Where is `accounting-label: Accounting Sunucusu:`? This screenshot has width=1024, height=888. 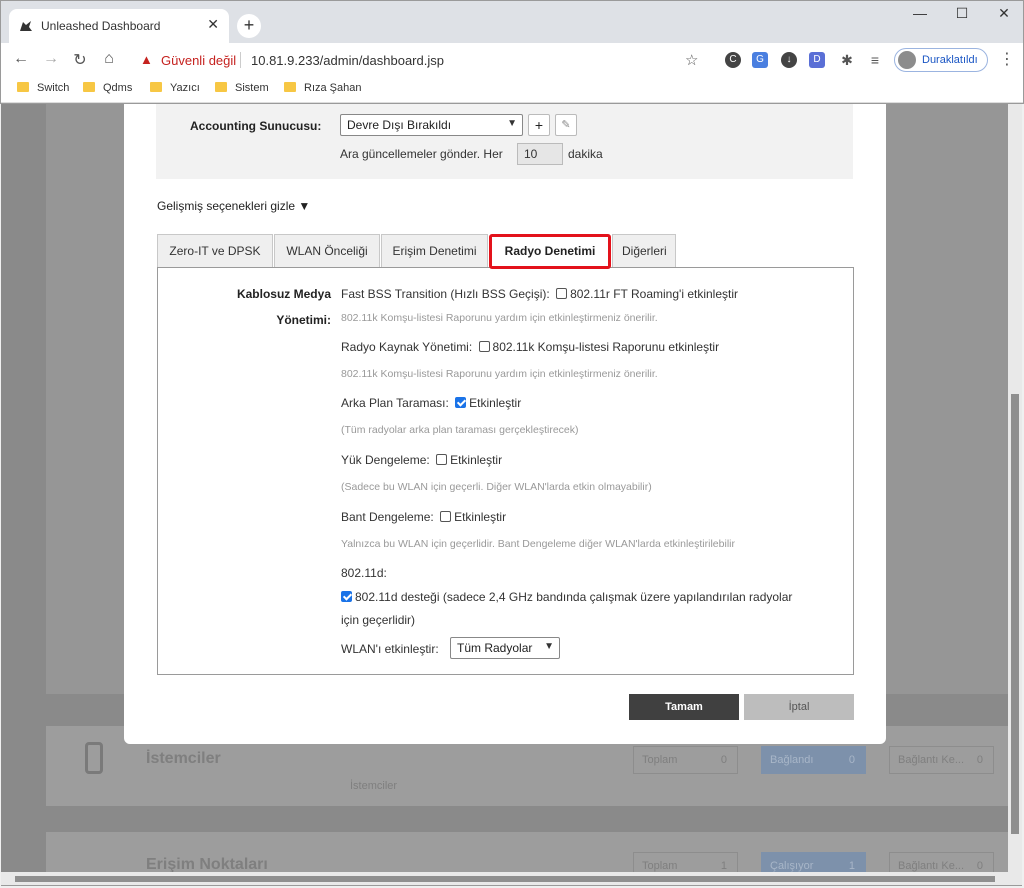 accounting-label: Accounting Sunucusu: is located at coordinates (256, 126).